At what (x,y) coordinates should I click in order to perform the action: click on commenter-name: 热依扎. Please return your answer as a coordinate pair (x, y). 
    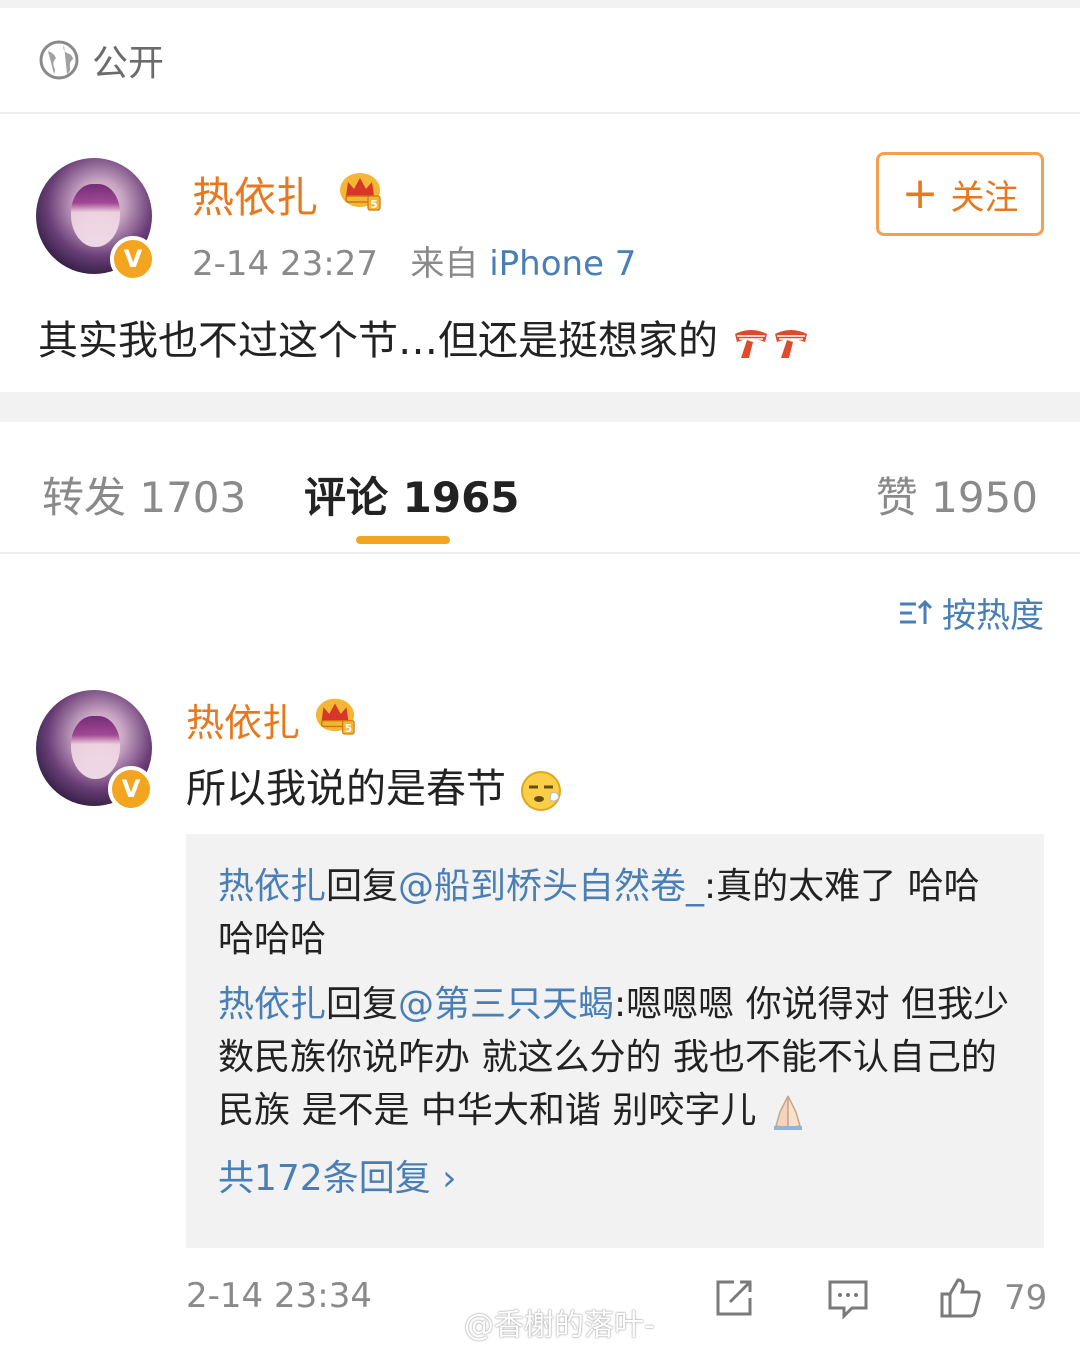
    Looking at the image, I should click on (243, 719).